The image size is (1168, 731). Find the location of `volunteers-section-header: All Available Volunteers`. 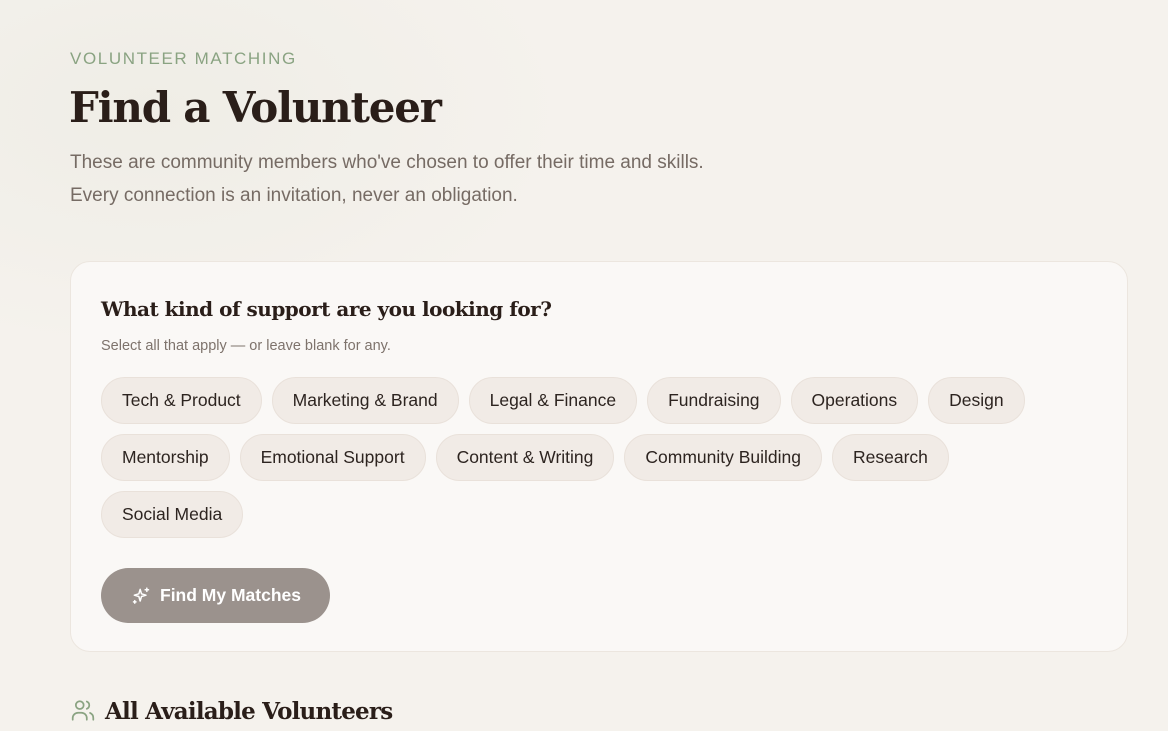

volunteers-section-header: All Available Volunteers is located at coordinates (231, 712).